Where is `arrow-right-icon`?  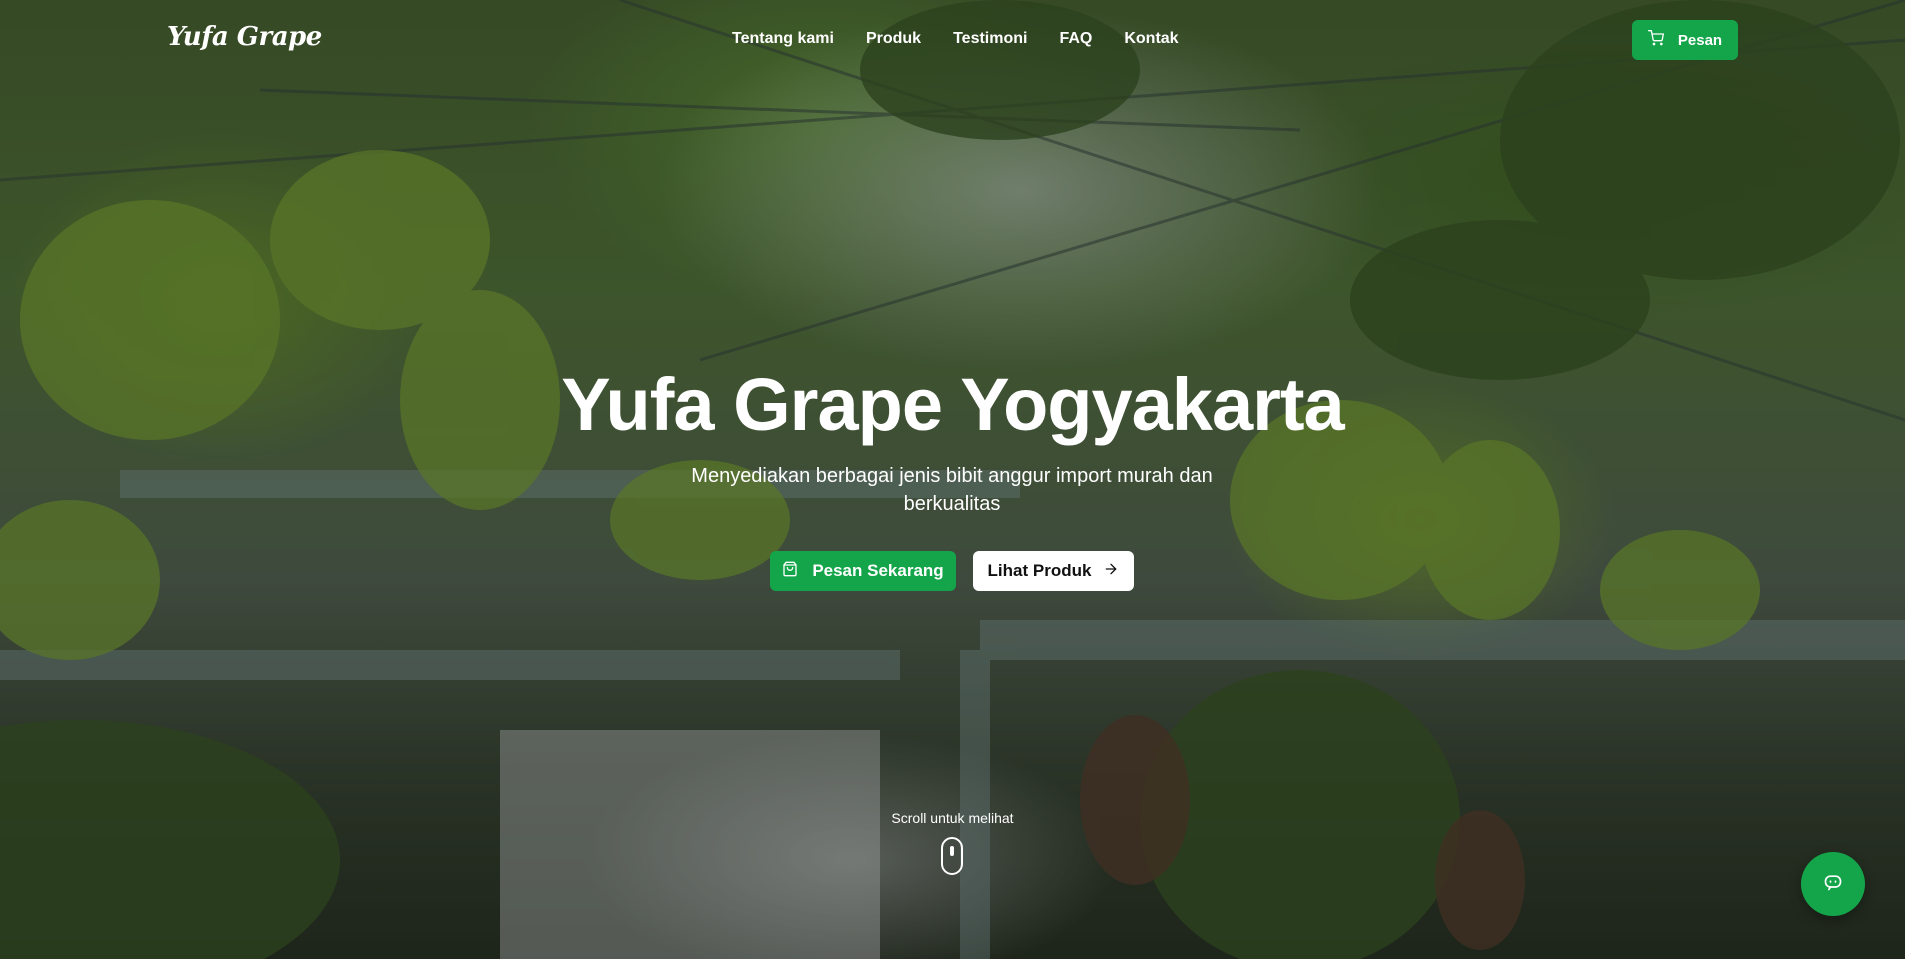
arrow-right-icon is located at coordinates (1111, 571).